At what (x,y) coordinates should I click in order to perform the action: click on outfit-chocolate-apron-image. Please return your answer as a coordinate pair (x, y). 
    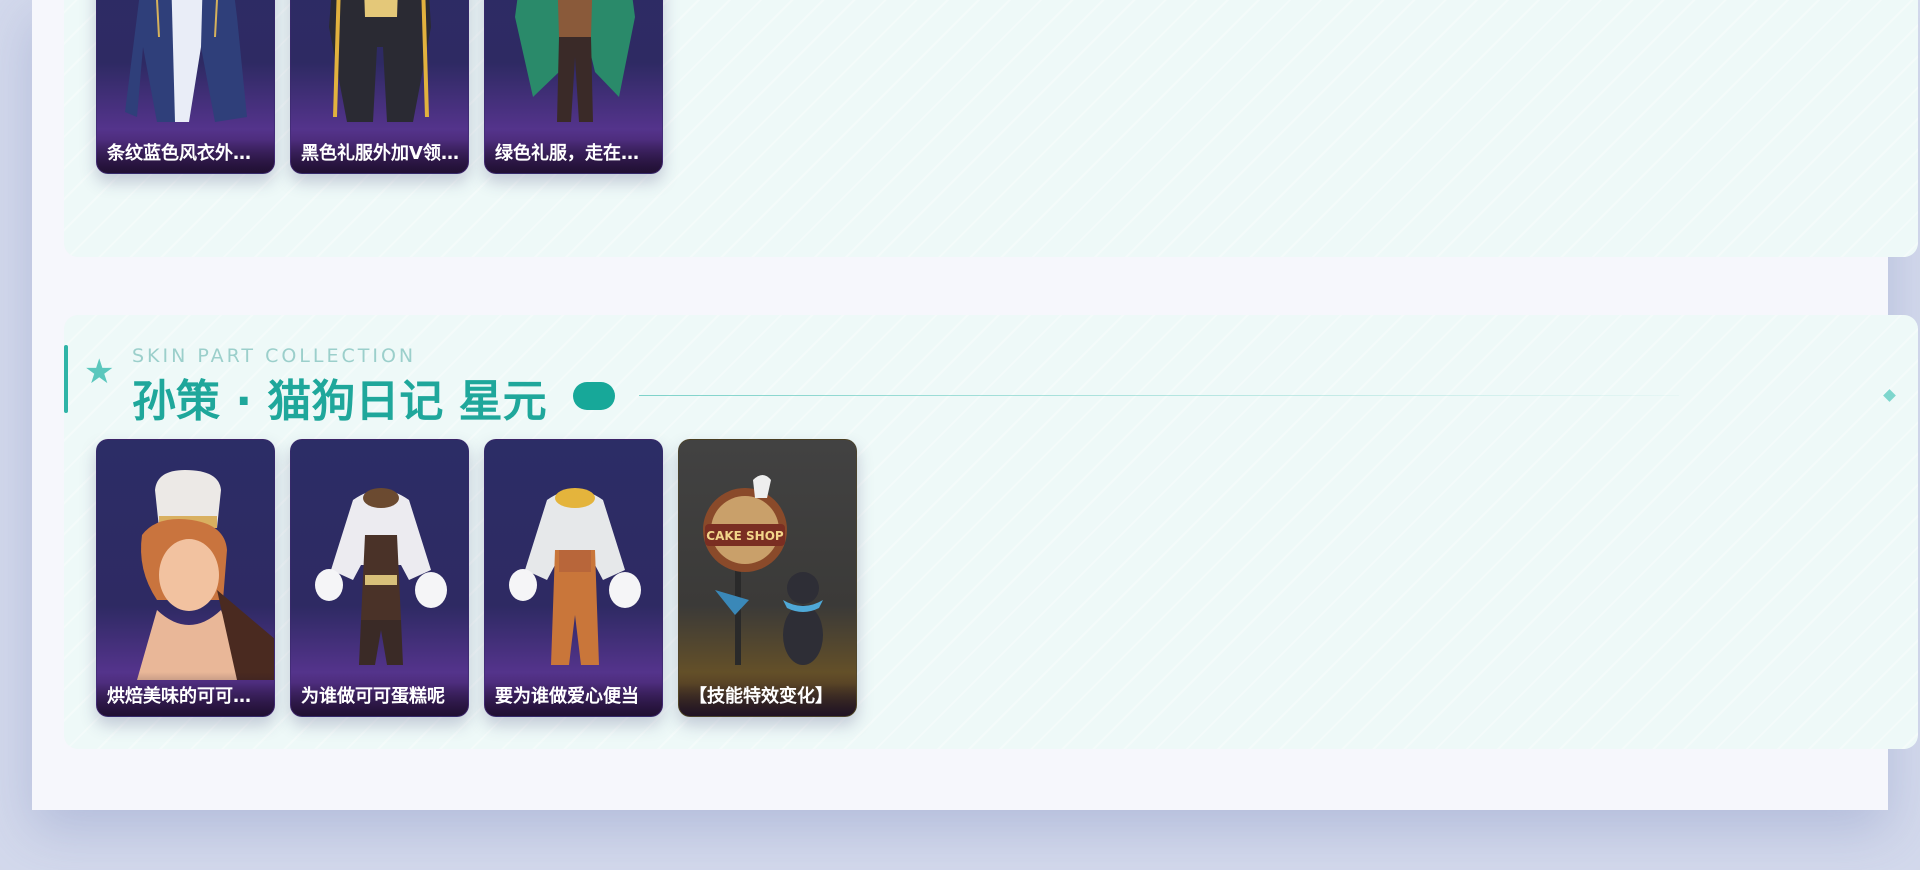
    Looking at the image, I should click on (381, 576).